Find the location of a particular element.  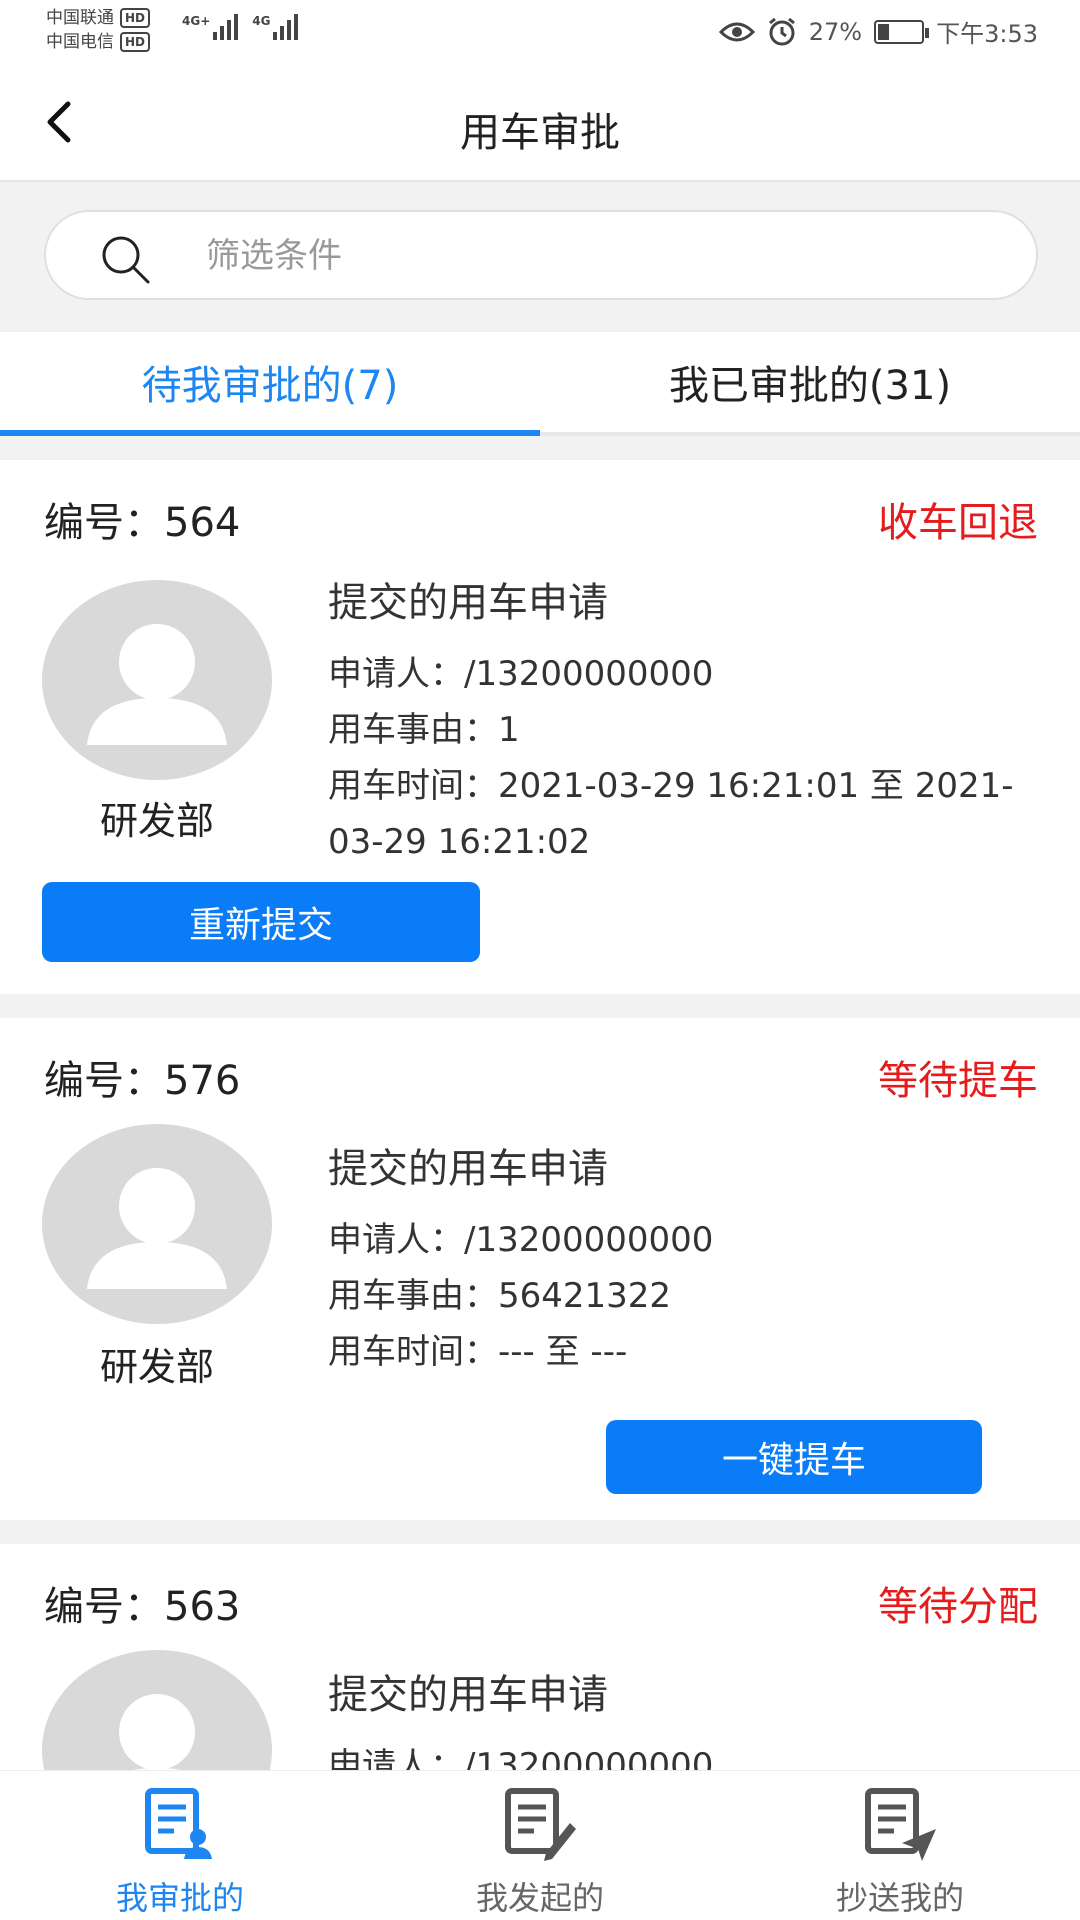

tab-pending-approval: 待我审批的(7) is located at coordinates (270, 384).